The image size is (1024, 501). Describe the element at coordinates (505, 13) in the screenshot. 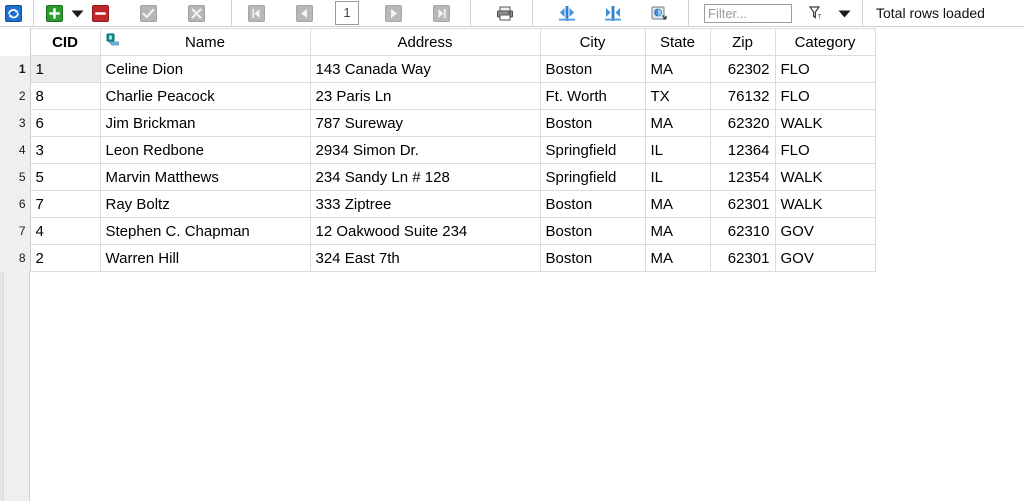

I see `print-icon` at that location.